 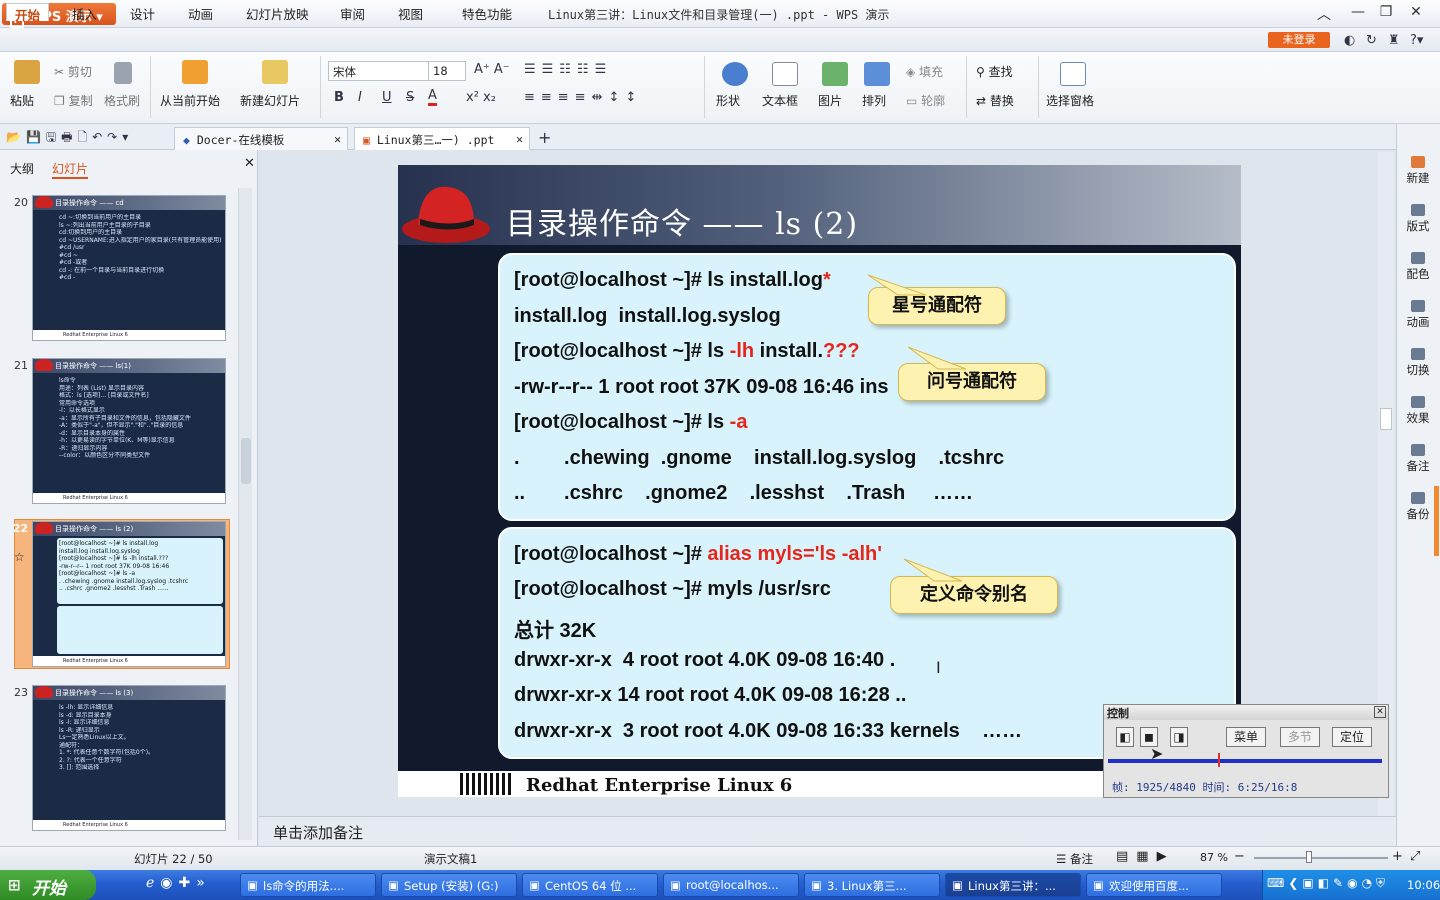 What do you see at coordinates (827, 831) in the screenshot?
I see `notes-area: 单击添加备注` at bounding box center [827, 831].